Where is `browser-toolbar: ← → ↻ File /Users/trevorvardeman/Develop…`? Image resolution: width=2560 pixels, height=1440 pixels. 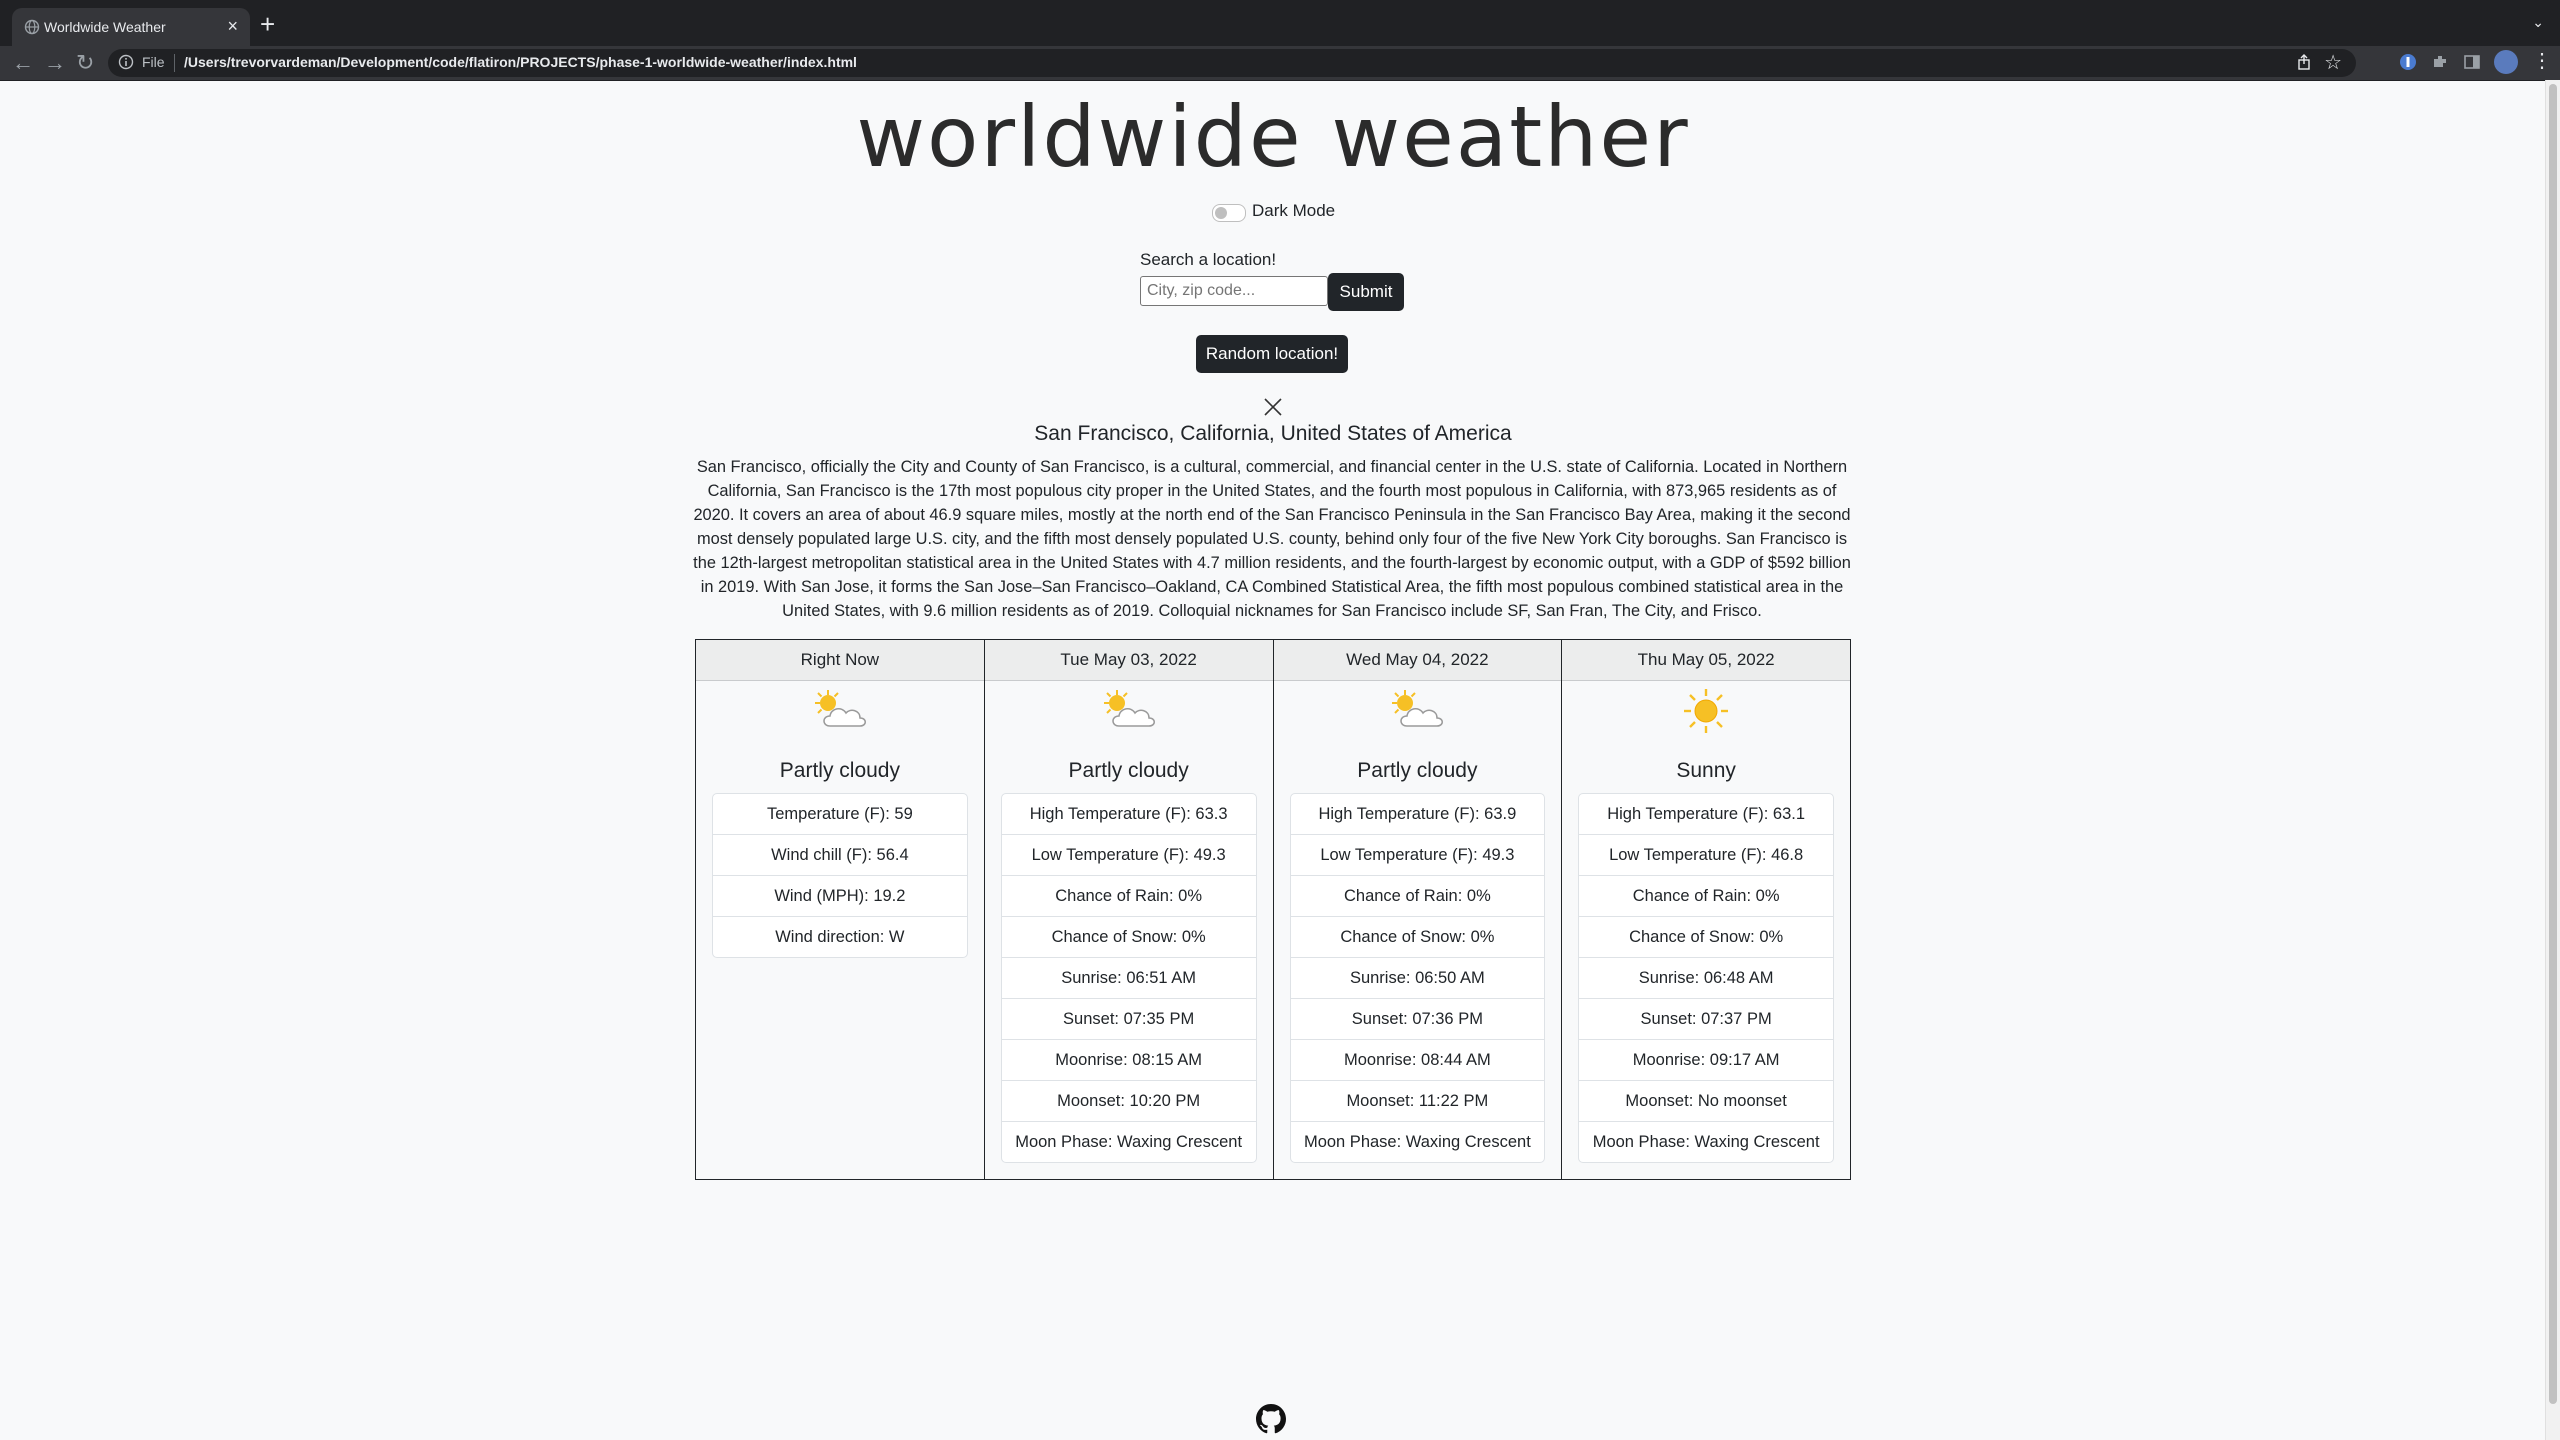
browser-toolbar: ← → ↻ File /Users/trevorvardeman/Develop… is located at coordinates (1280, 63).